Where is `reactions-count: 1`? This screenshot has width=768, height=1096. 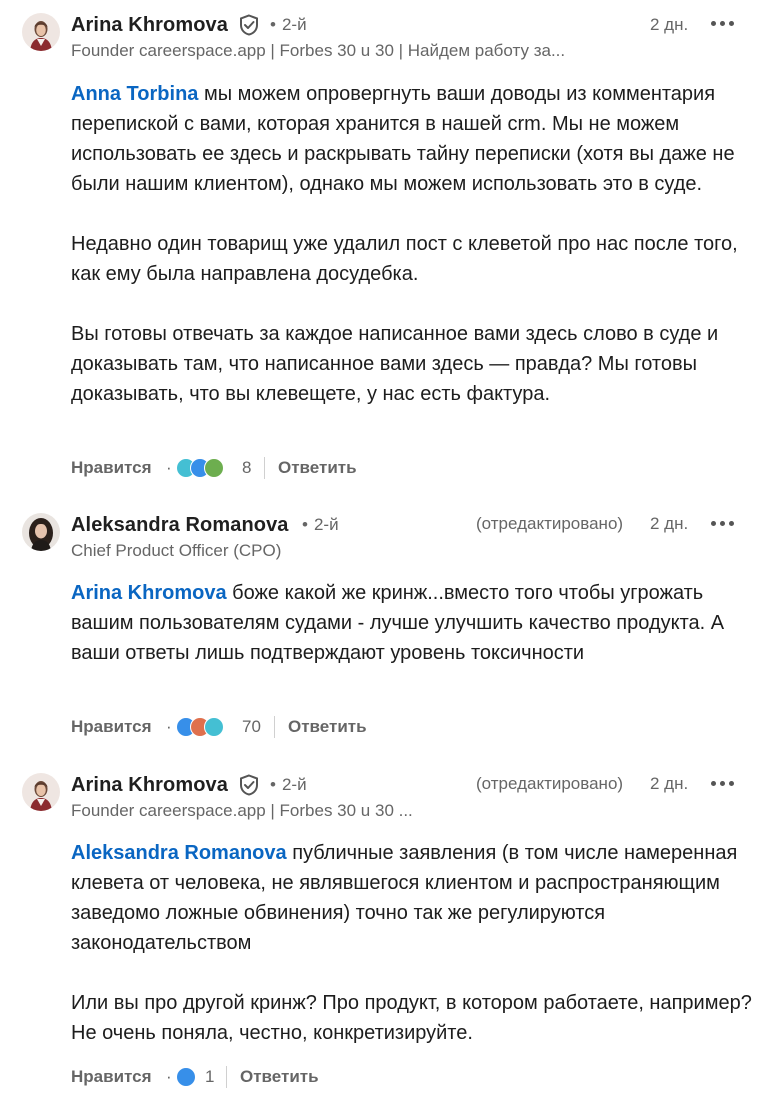 reactions-count: 1 is located at coordinates (209, 1077).